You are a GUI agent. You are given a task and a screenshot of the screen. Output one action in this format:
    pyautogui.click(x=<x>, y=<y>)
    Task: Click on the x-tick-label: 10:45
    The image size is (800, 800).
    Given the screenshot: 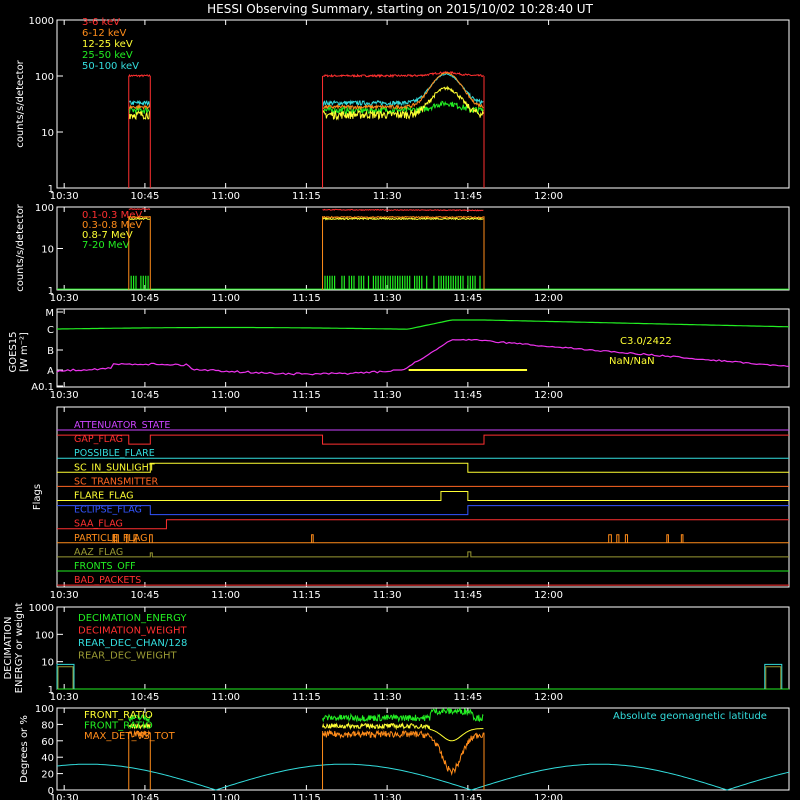 What is the action you would take?
    pyautogui.click(x=144, y=595)
    